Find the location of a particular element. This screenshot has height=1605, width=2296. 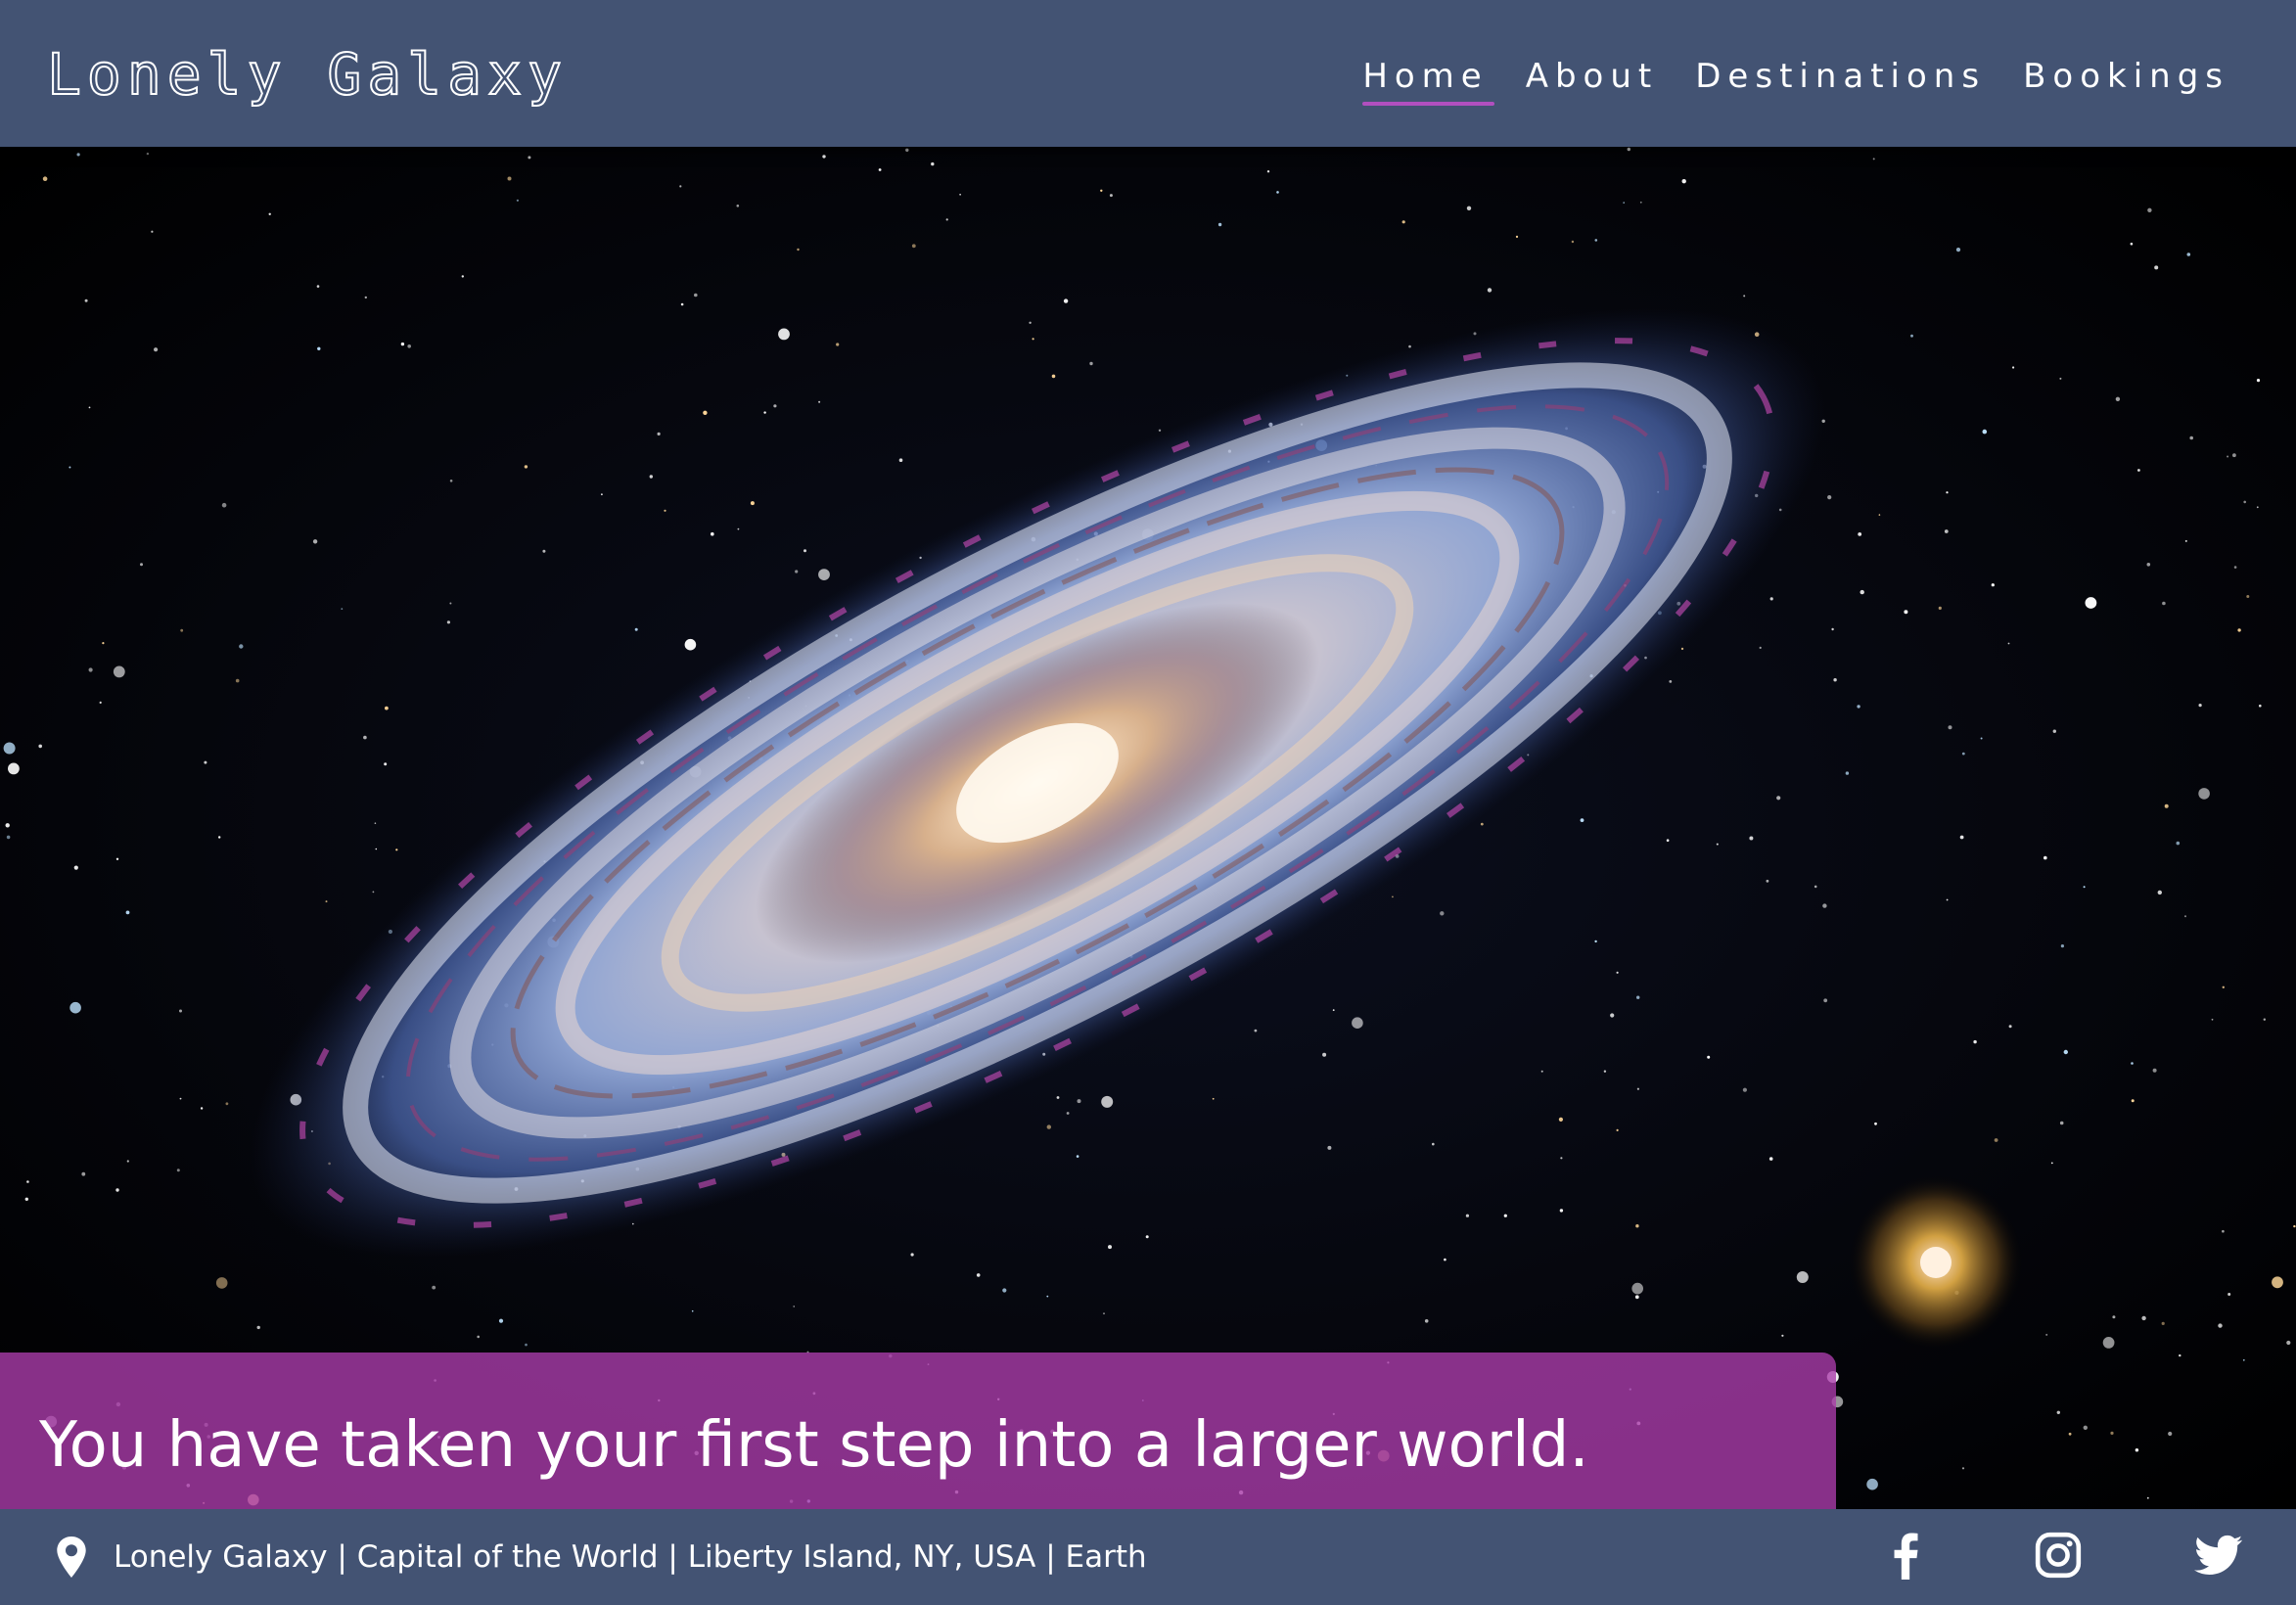

main-nav: Home About Destinations Bookings is located at coordinates (1795, 80).